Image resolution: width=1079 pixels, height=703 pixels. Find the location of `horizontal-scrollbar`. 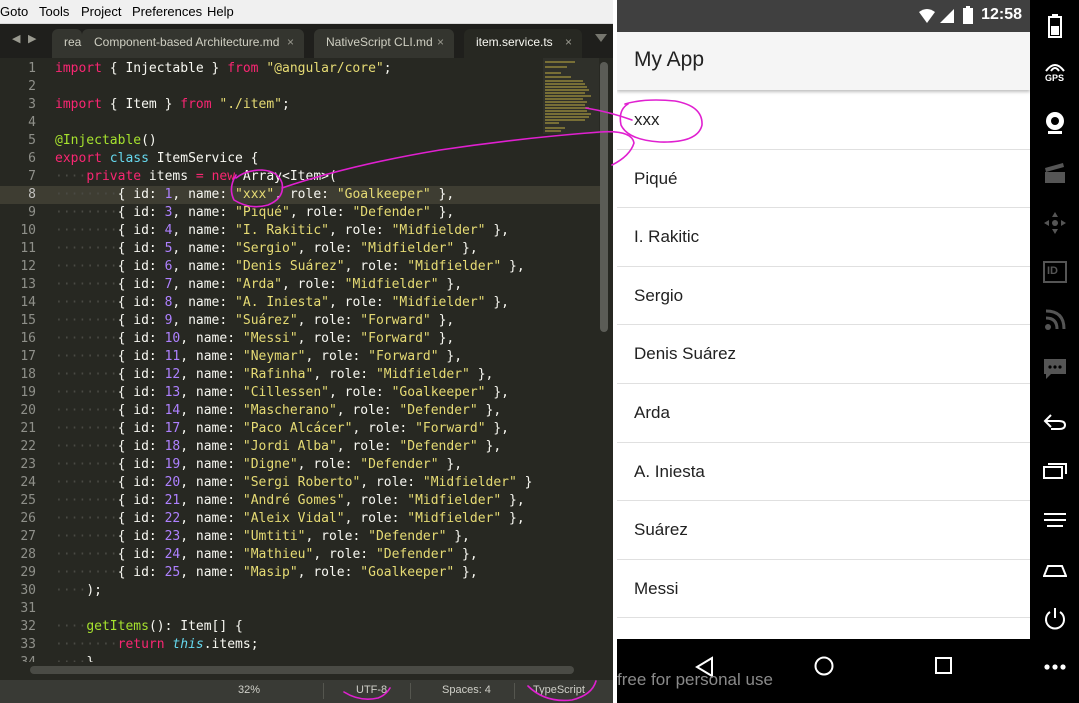

horizontal-scrollbar is located at coordinates (302, 670).